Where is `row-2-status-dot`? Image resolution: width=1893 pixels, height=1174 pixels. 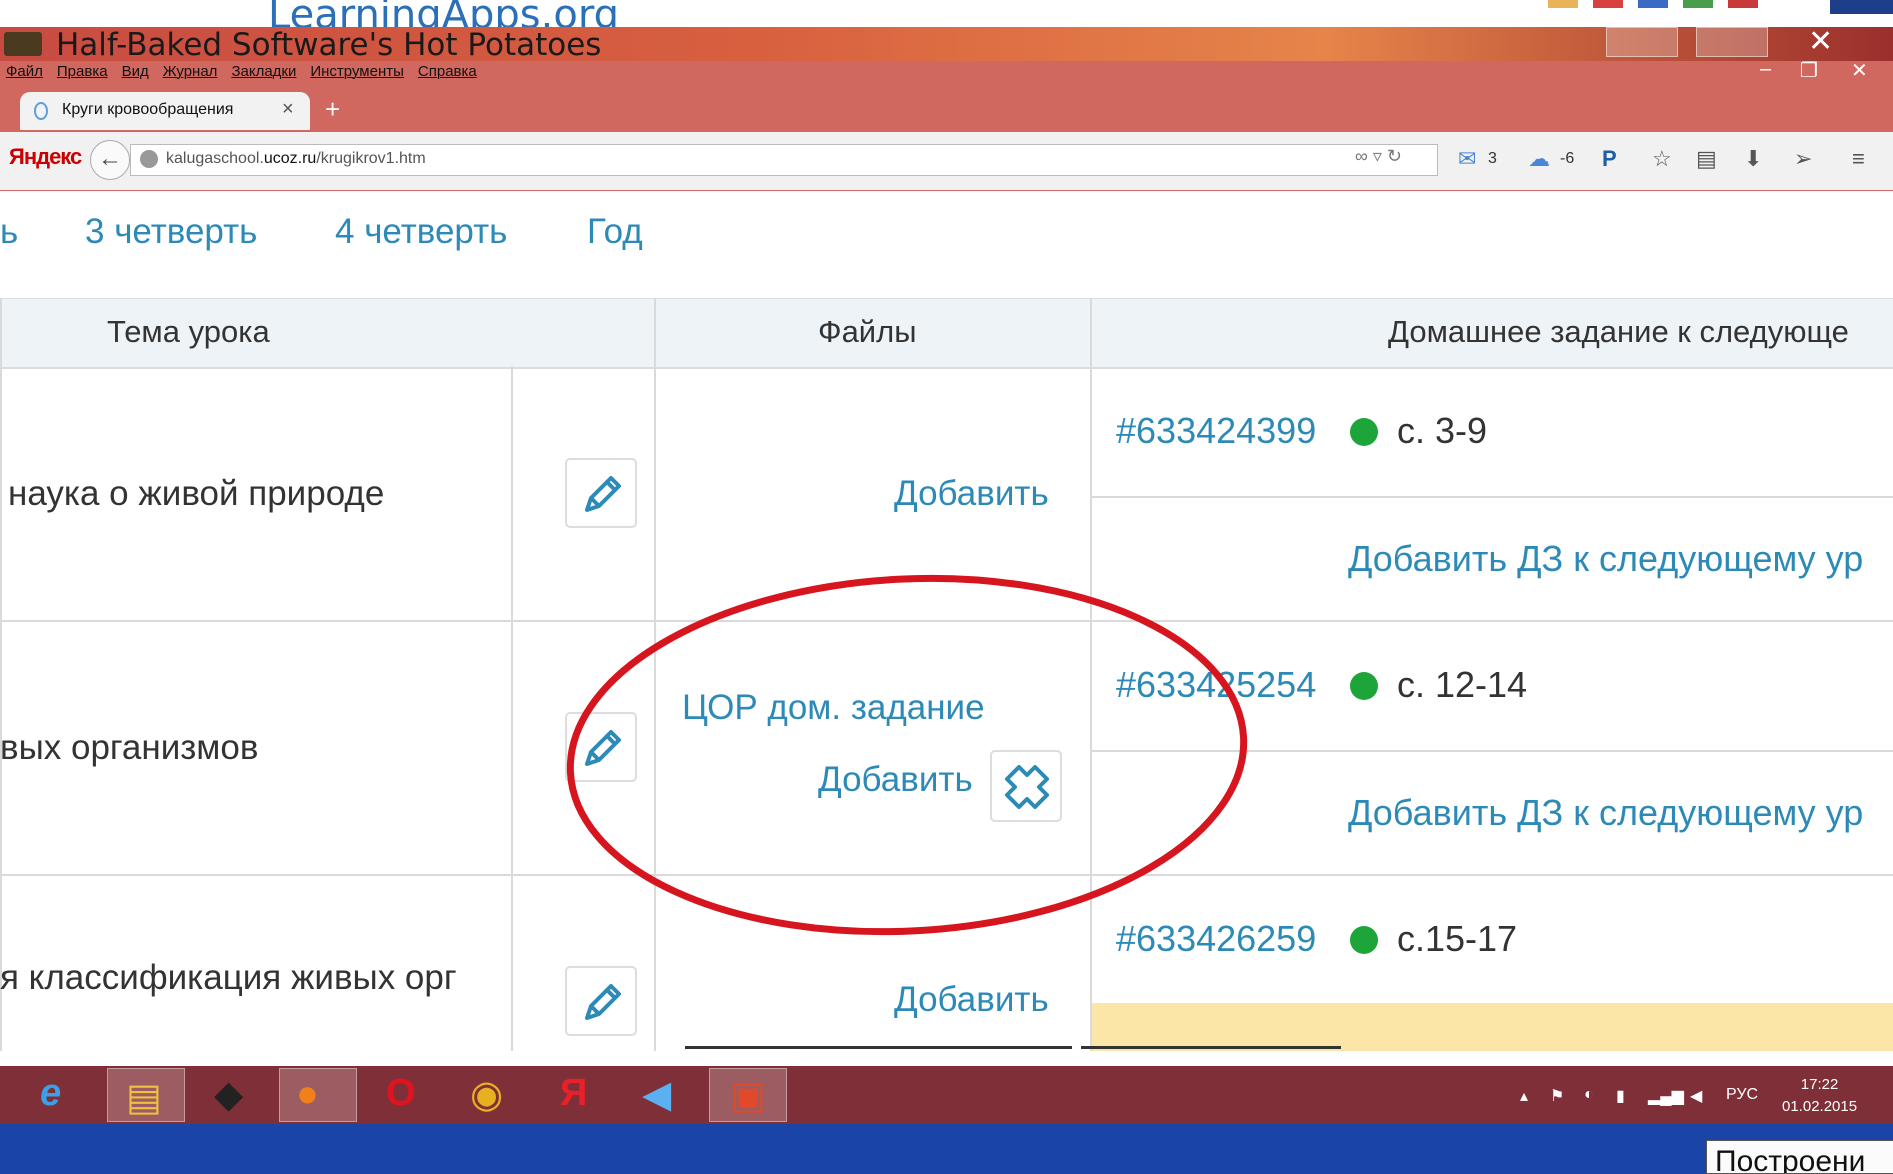 row-2-status-dot is located at coordinates (1364, 686).